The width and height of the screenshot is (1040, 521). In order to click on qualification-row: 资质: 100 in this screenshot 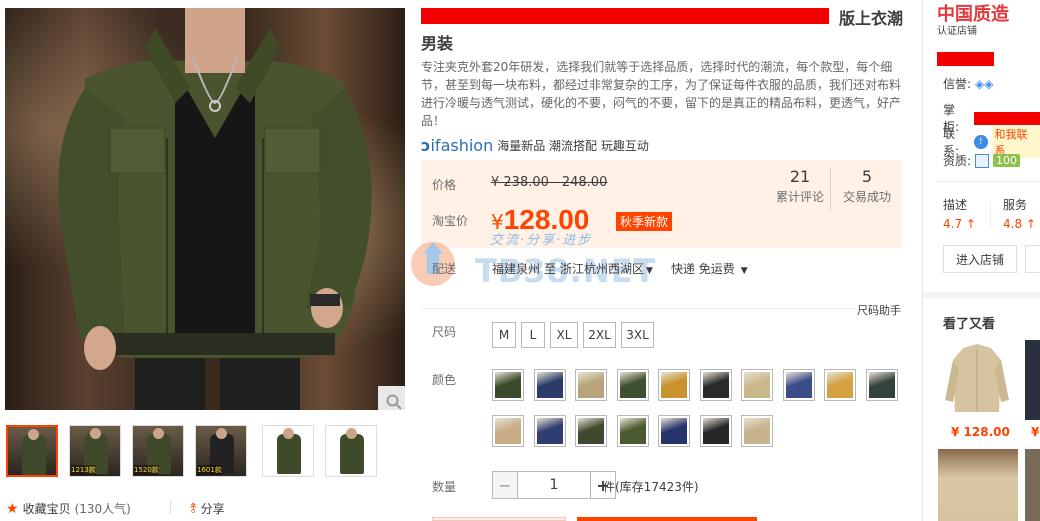, I will do `click(982, 160)`.